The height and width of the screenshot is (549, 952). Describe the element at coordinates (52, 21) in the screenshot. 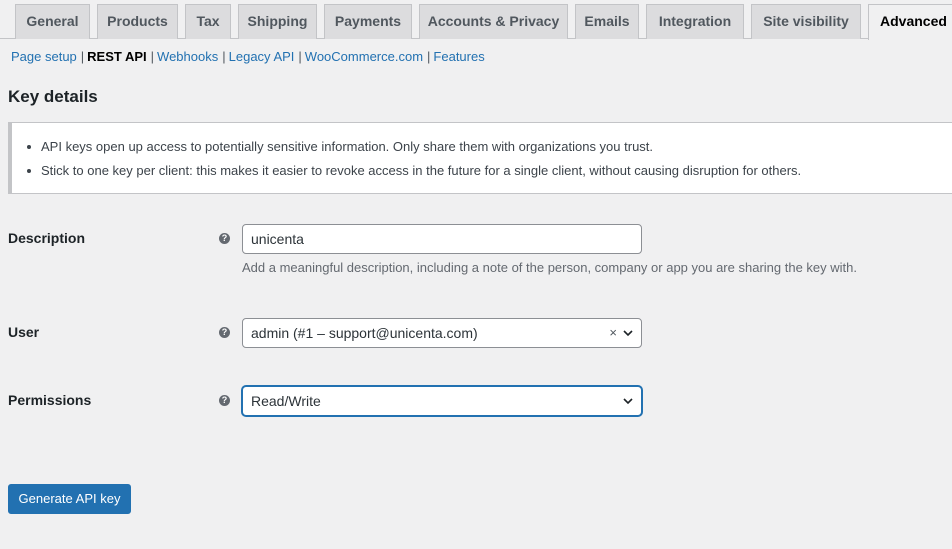

I see `tab-general: General` at that location.